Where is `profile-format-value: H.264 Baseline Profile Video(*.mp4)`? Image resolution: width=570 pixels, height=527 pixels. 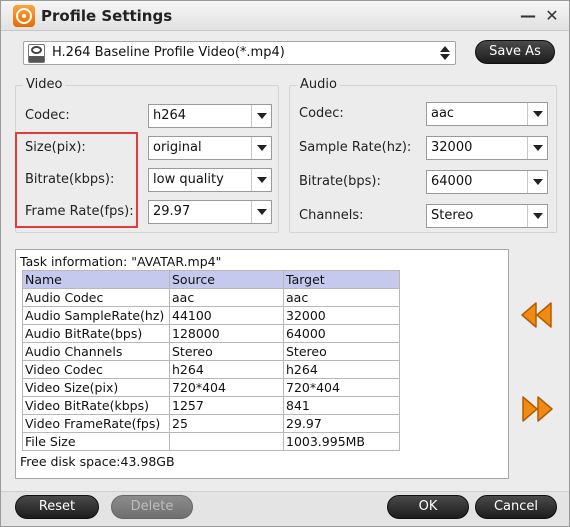
profile-format-value: H.264 Baseline Profile Video(*.mp4) is located at coordinates (168, 52).